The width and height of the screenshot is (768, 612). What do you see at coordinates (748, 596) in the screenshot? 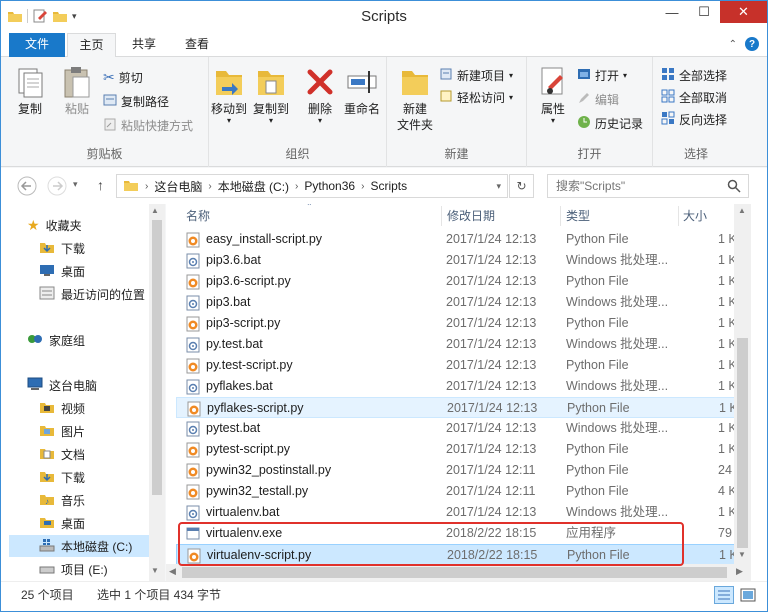
I see `large-icons-view-icon` at bounding box center [748, 596].